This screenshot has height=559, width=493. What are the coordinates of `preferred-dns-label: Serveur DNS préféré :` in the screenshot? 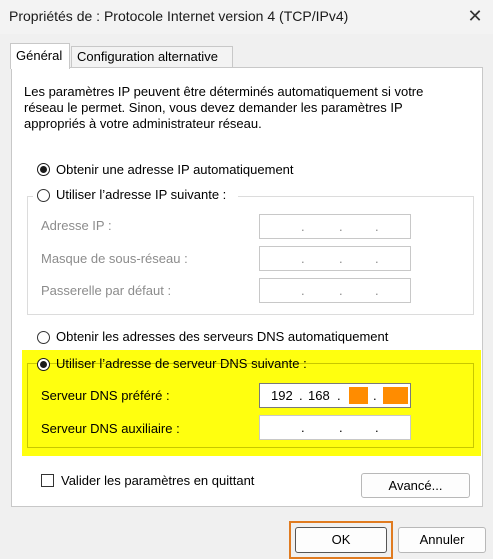 It's located at (105, 395).